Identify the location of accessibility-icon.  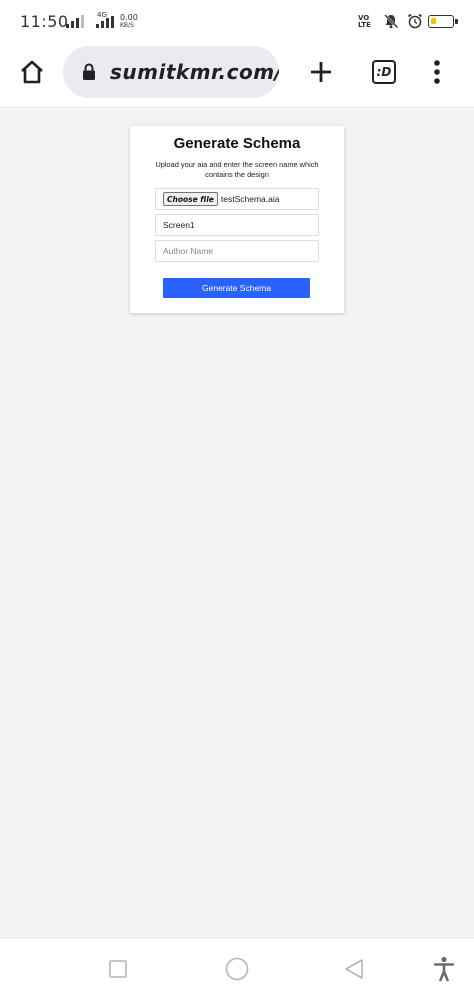
(444, 969).